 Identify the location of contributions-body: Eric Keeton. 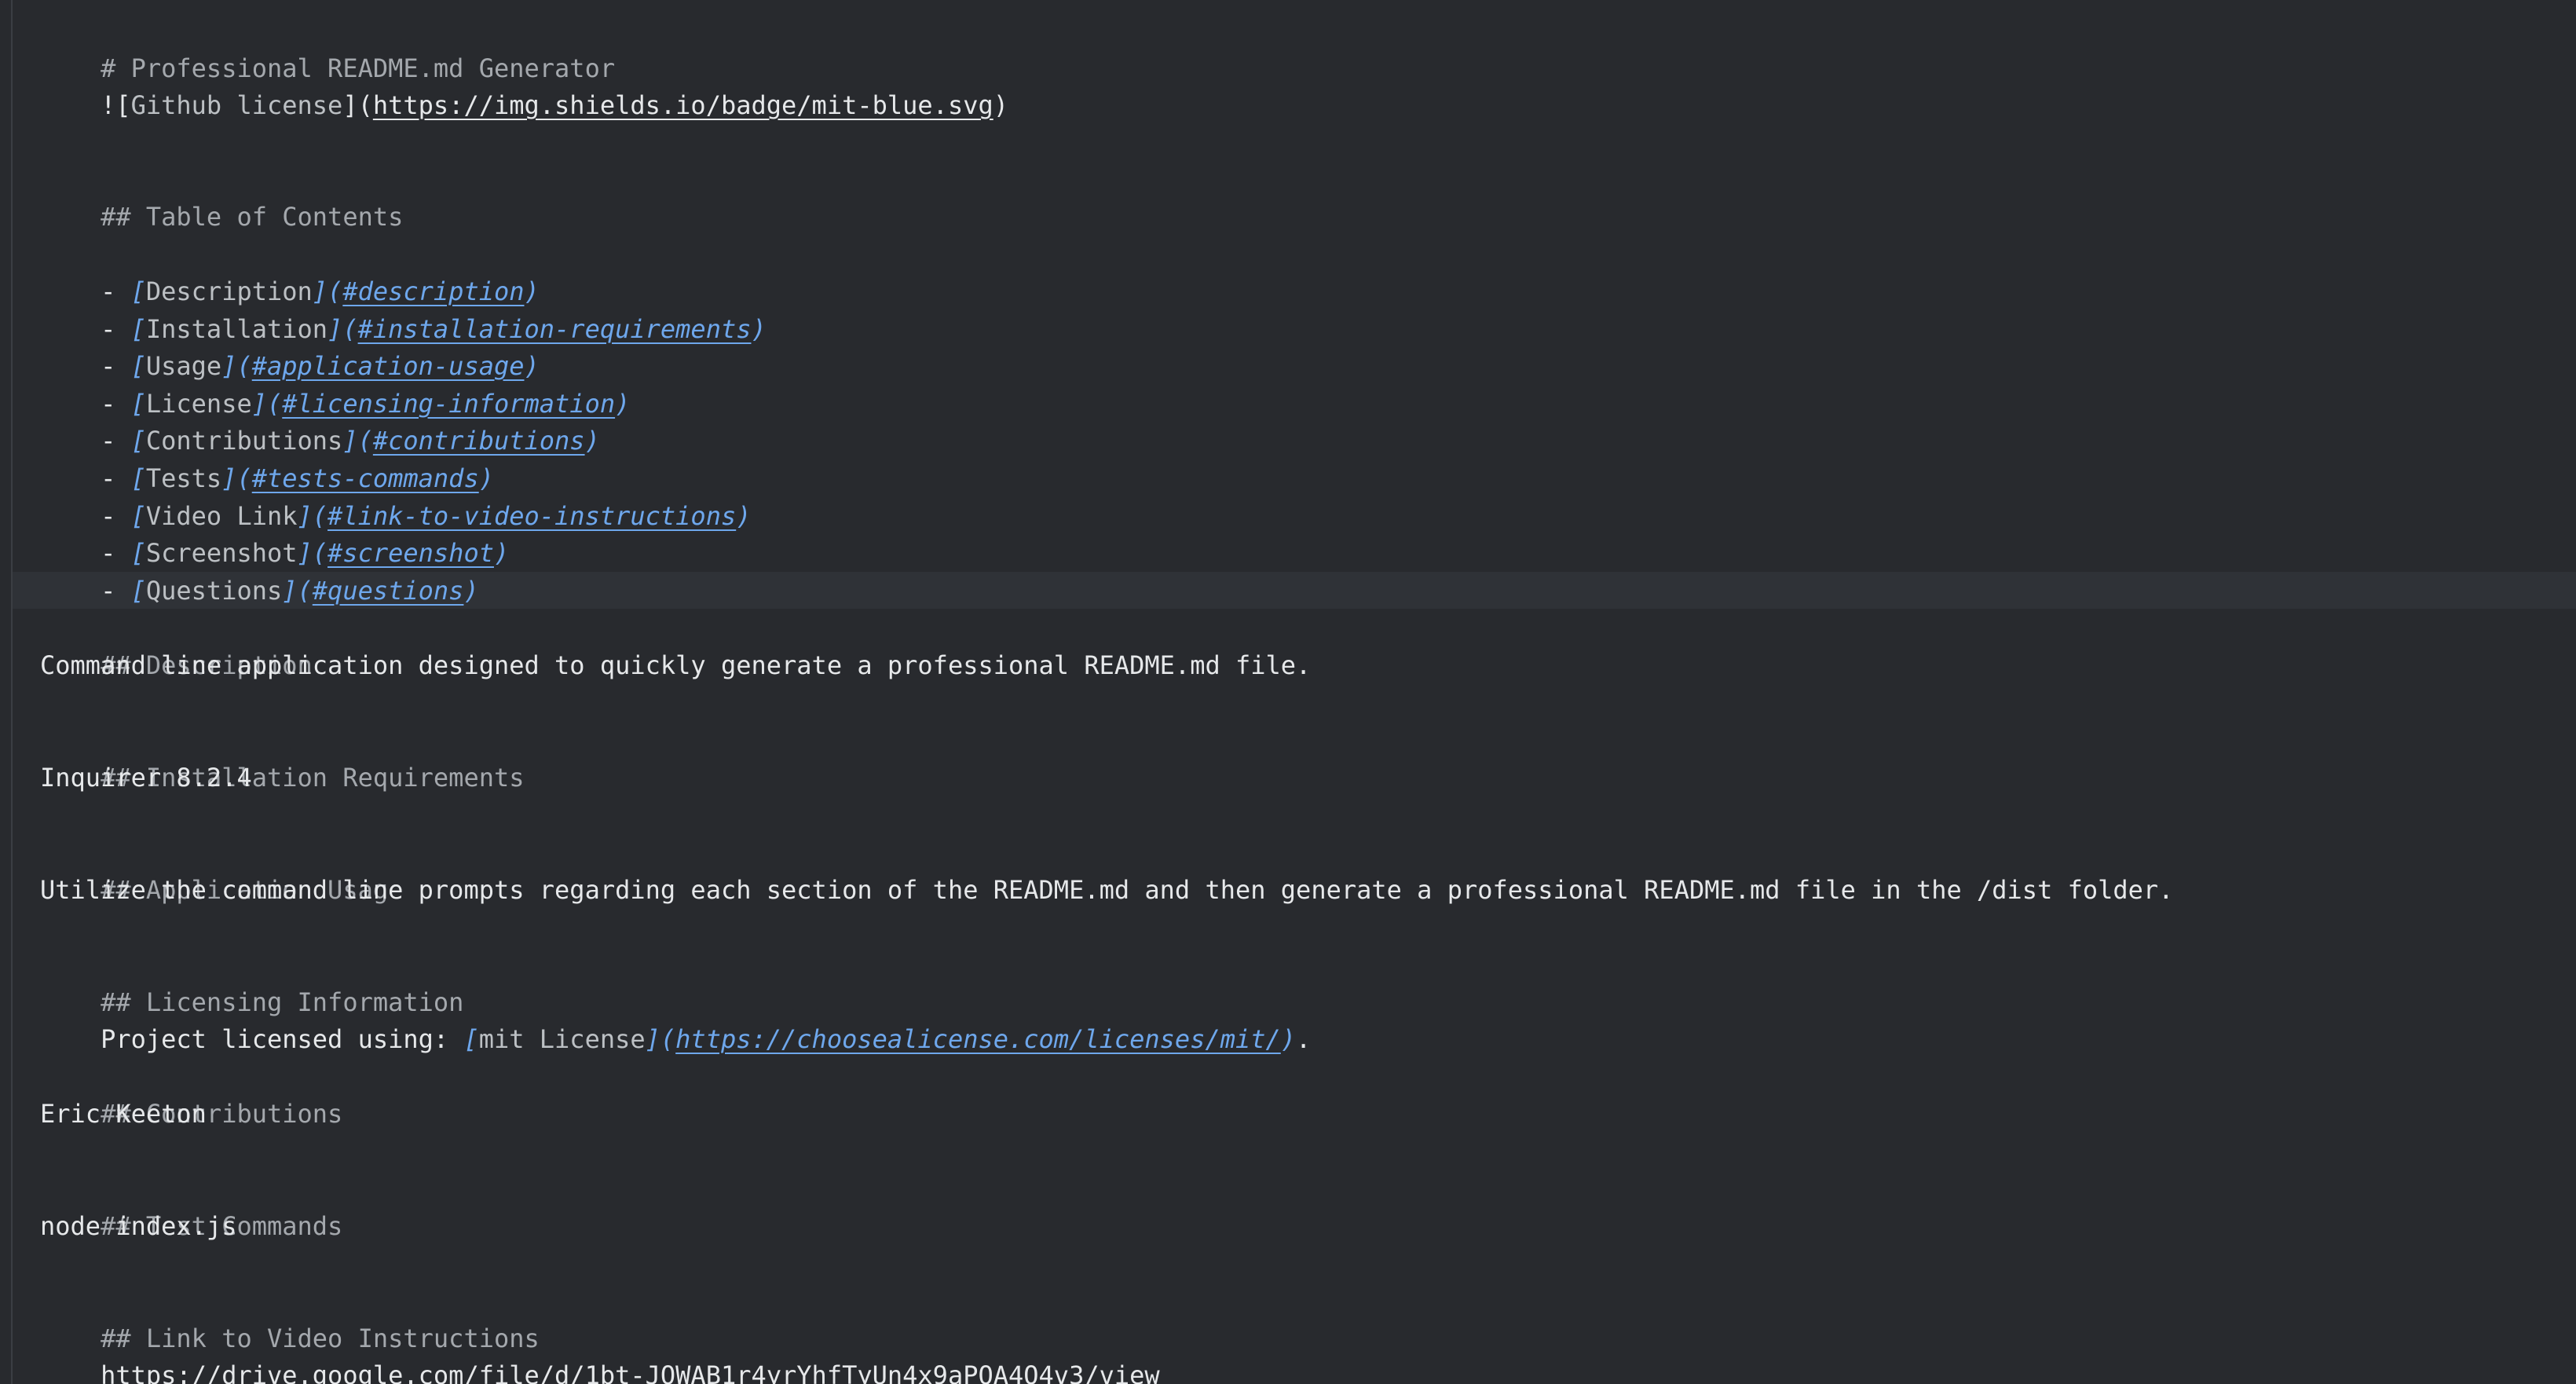
(124, 1114).